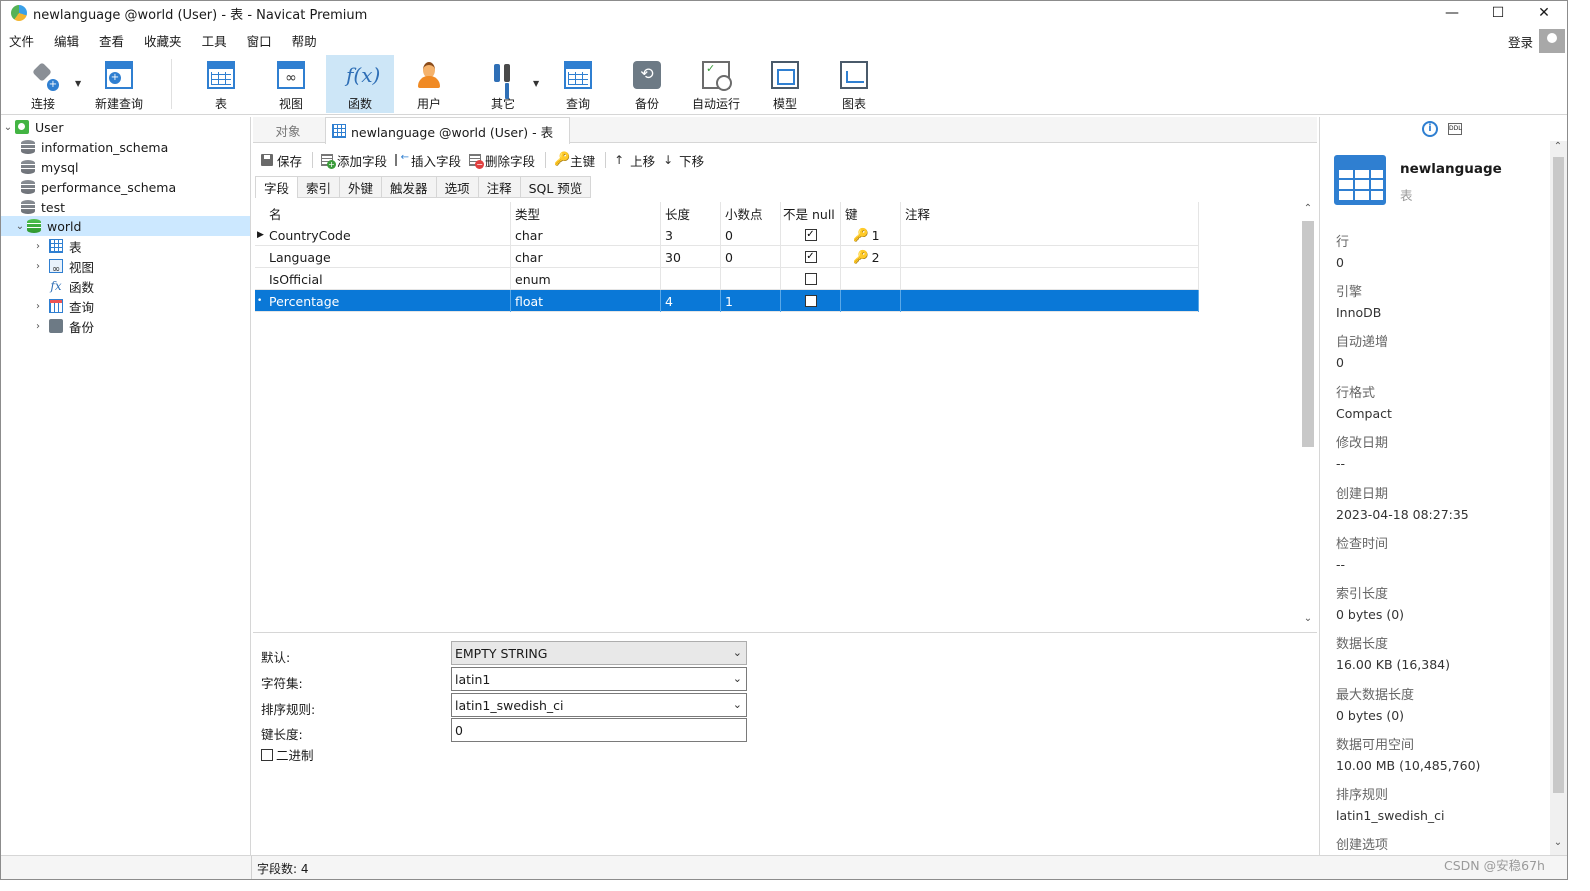 This screenshot has width=1590, height=891. I want to click on column-header-name: 名, so click(388, 213).